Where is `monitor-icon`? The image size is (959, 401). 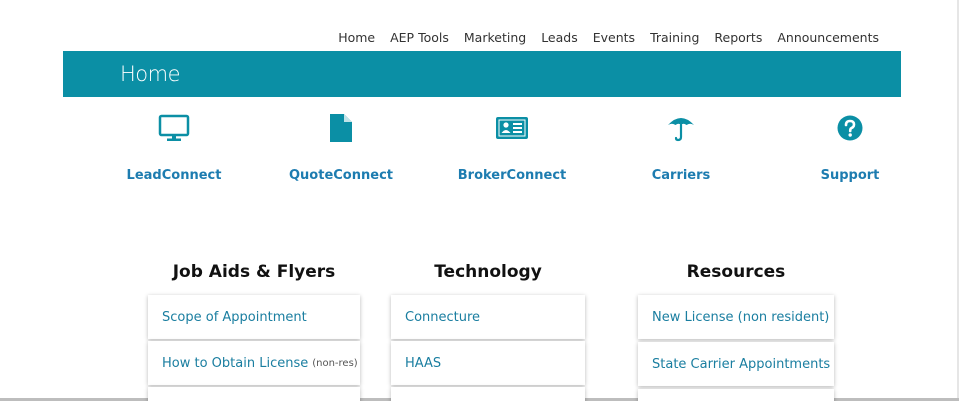
monitor-icon is located at coordinates (174, 128).